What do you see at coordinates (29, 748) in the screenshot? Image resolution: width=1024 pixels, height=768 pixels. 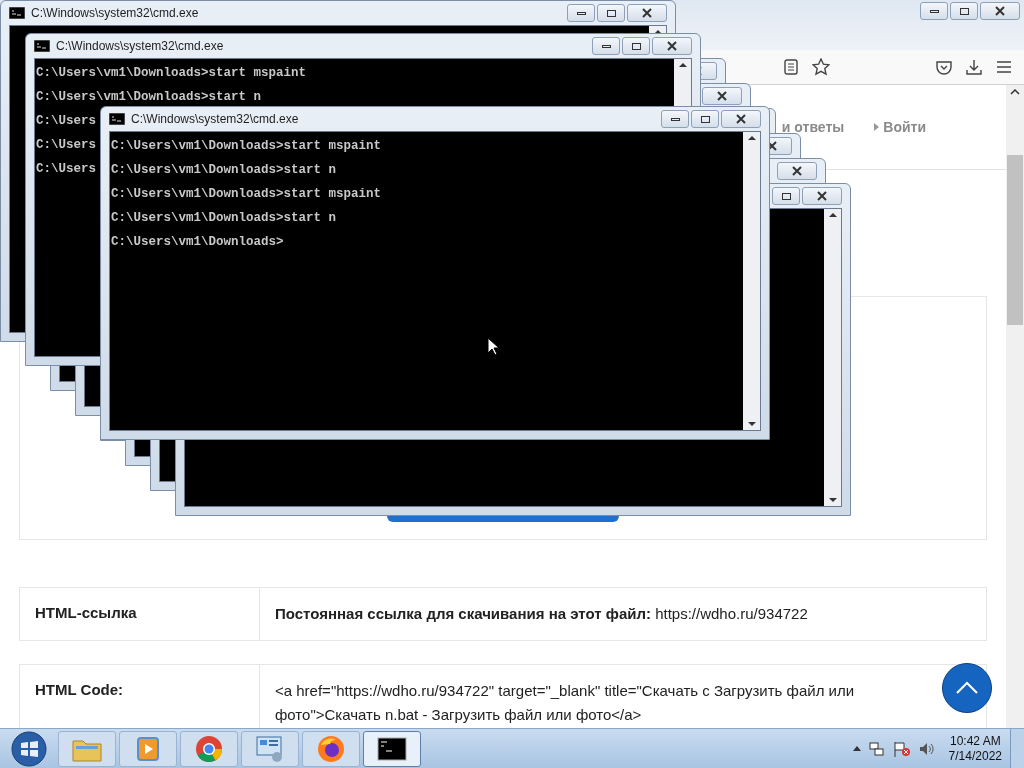 I see `windows-logo-icon` at bounding box center [29, 748].